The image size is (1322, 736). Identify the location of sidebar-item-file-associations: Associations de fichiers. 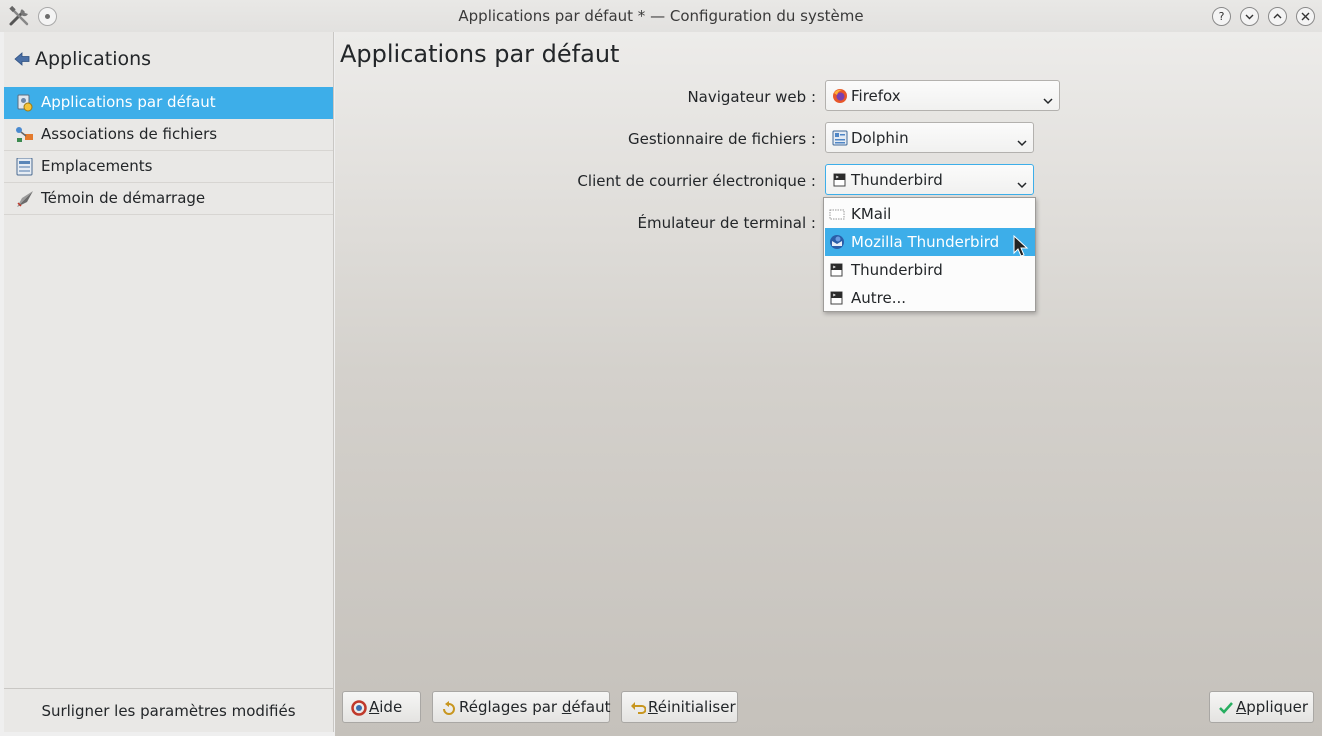
(168, 135).